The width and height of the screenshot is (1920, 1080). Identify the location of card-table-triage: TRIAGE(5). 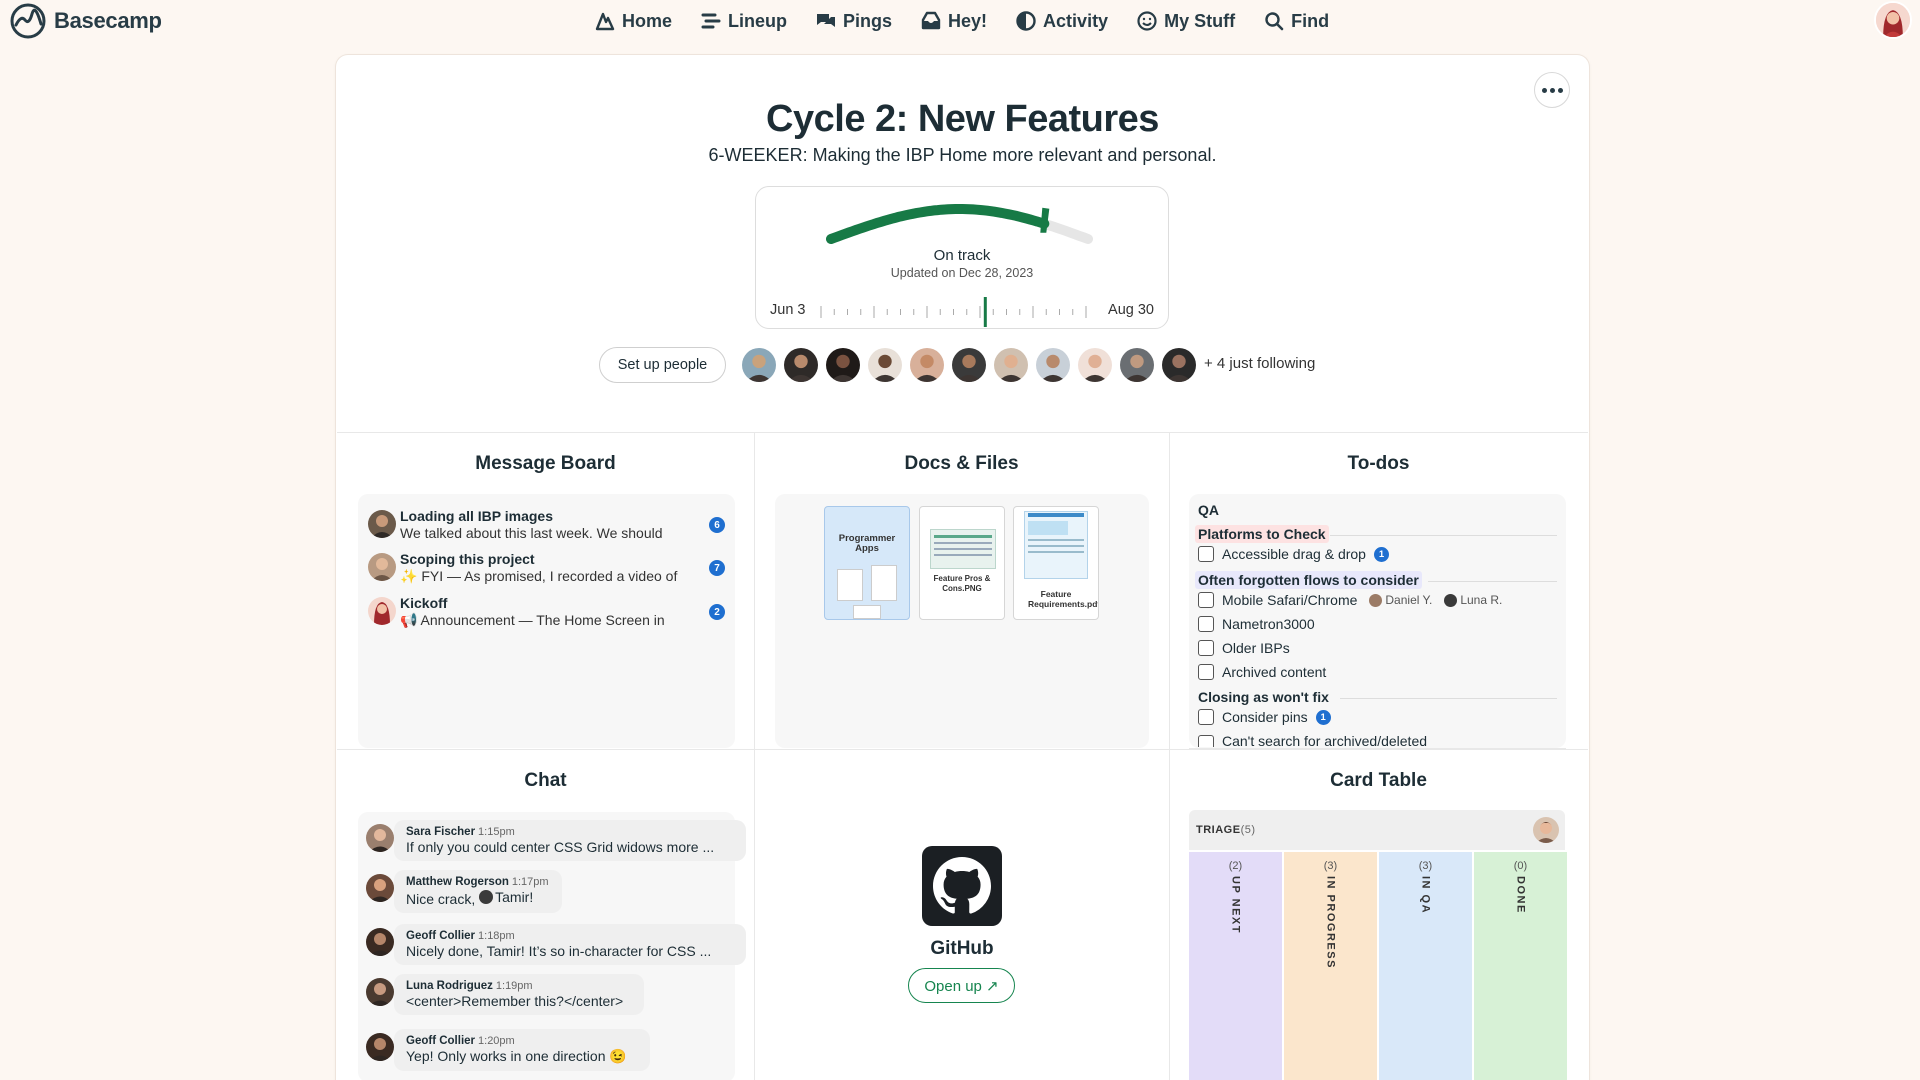
(1377, 830).